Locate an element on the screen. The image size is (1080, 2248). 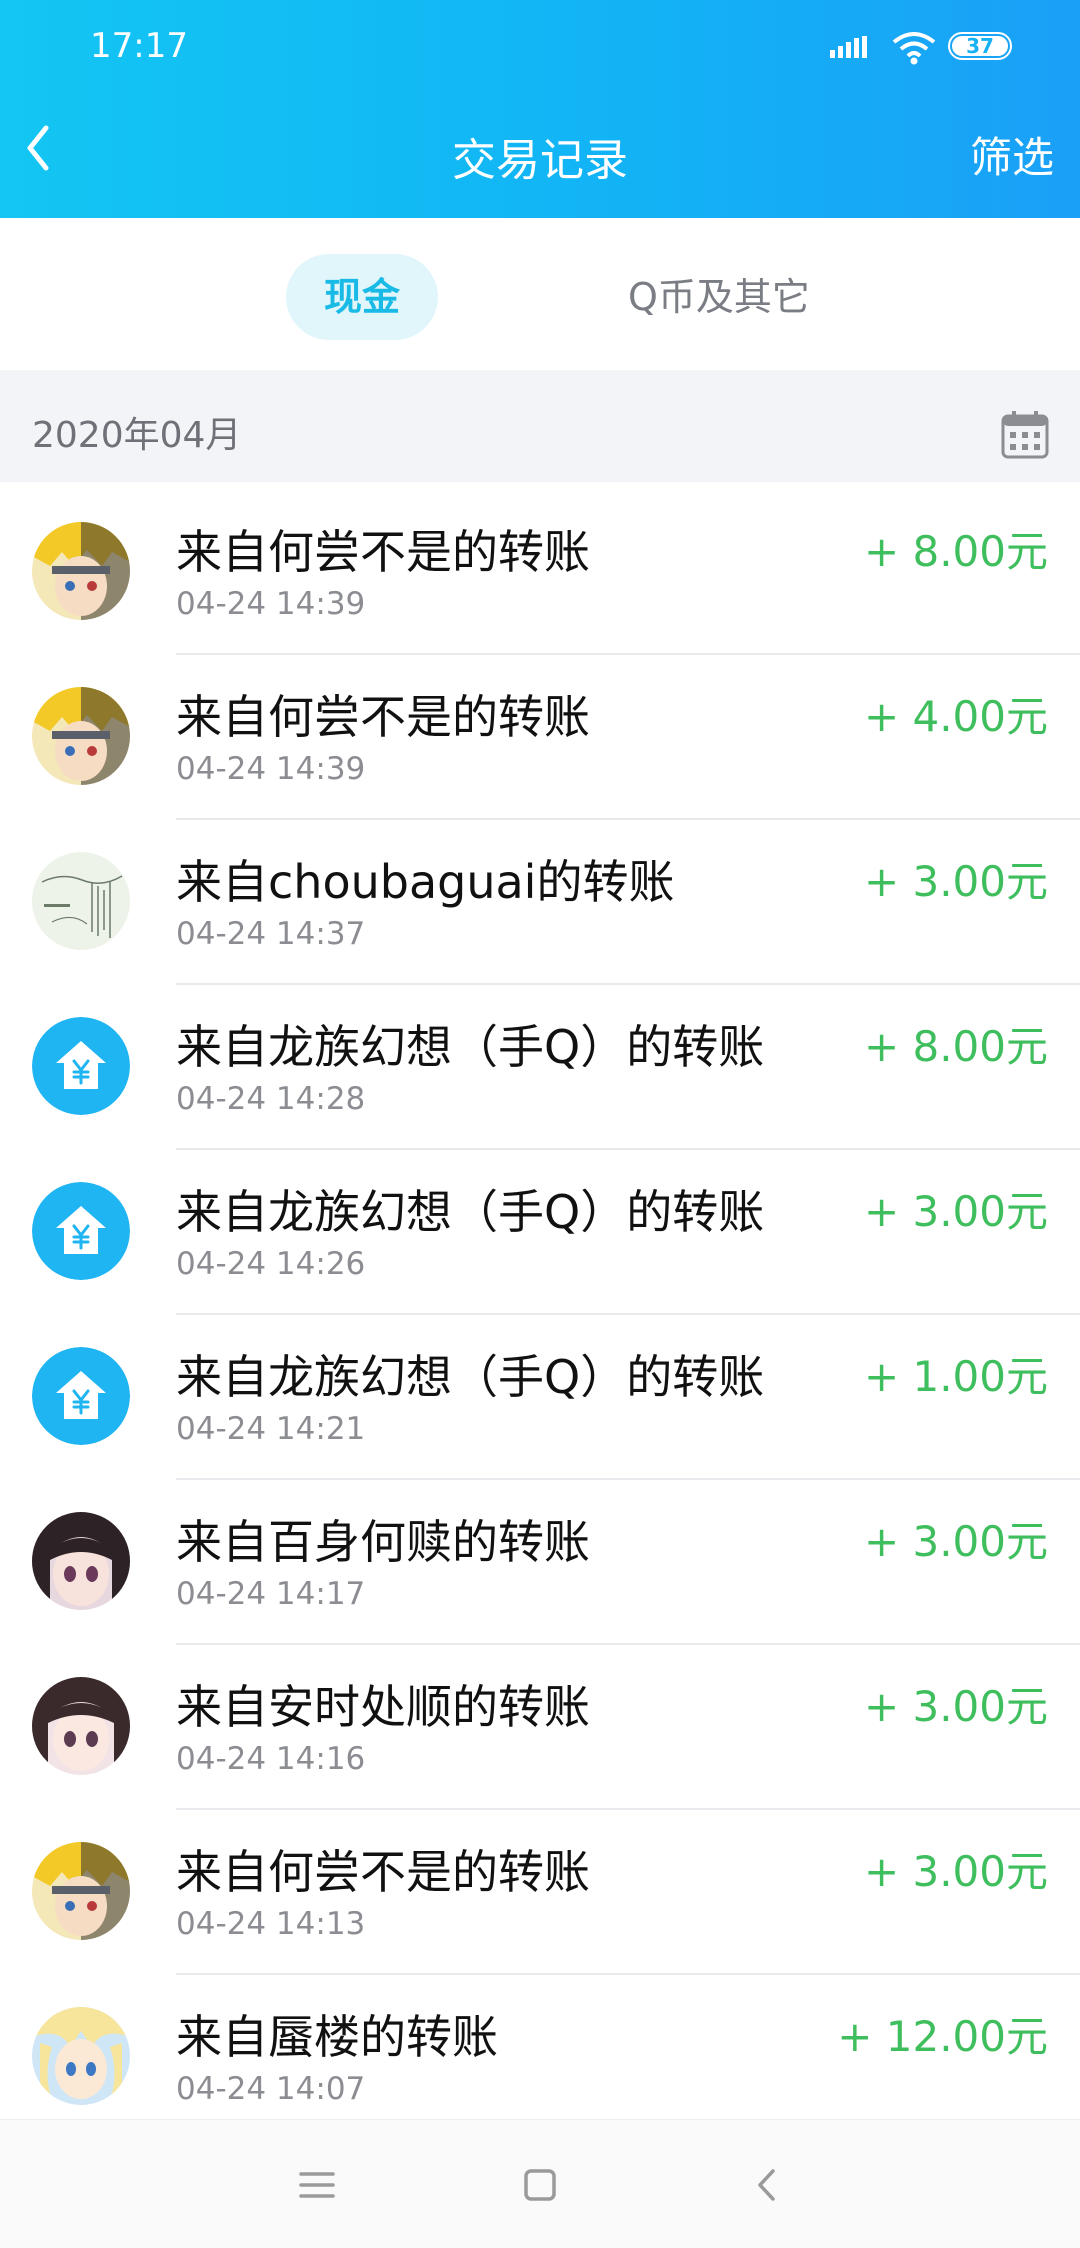
transaction-row: 来自龙族幻想（手Q）的转账 04-24 14:21 + 1.00元 is located at coordinates (540, 1397).